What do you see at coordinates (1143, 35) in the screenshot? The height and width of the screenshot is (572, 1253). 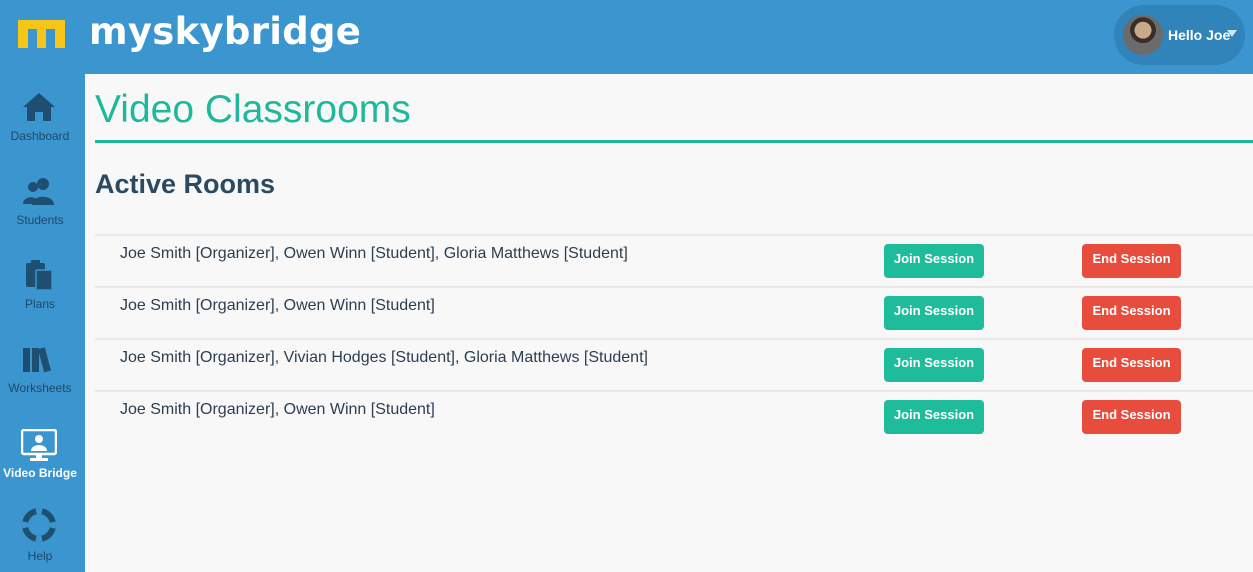 I see `avatar` at bounding box center [1143, 35].